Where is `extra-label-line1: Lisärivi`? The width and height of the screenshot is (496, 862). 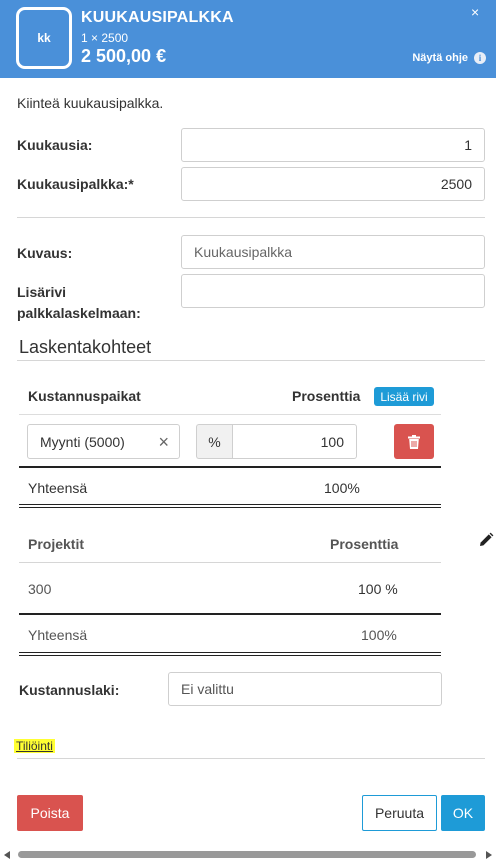
extra-label-line1: Lisärivi is located at coordinates (42, 292).